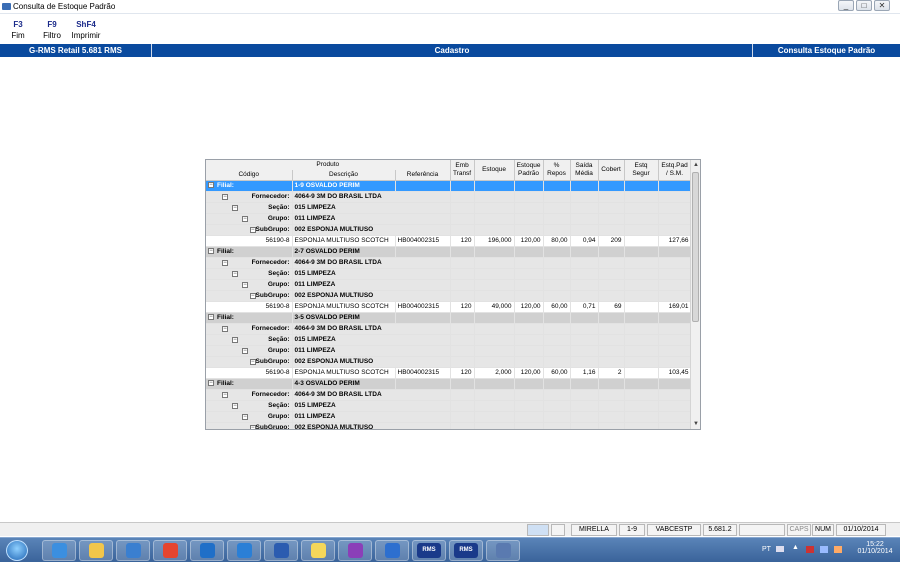 This screenshot has width=900, height=563. What do you see at coordinates (52, 30) in the screenshot?
I see `filtro-button: F9 Filtro` at bounding box center [52, 30].